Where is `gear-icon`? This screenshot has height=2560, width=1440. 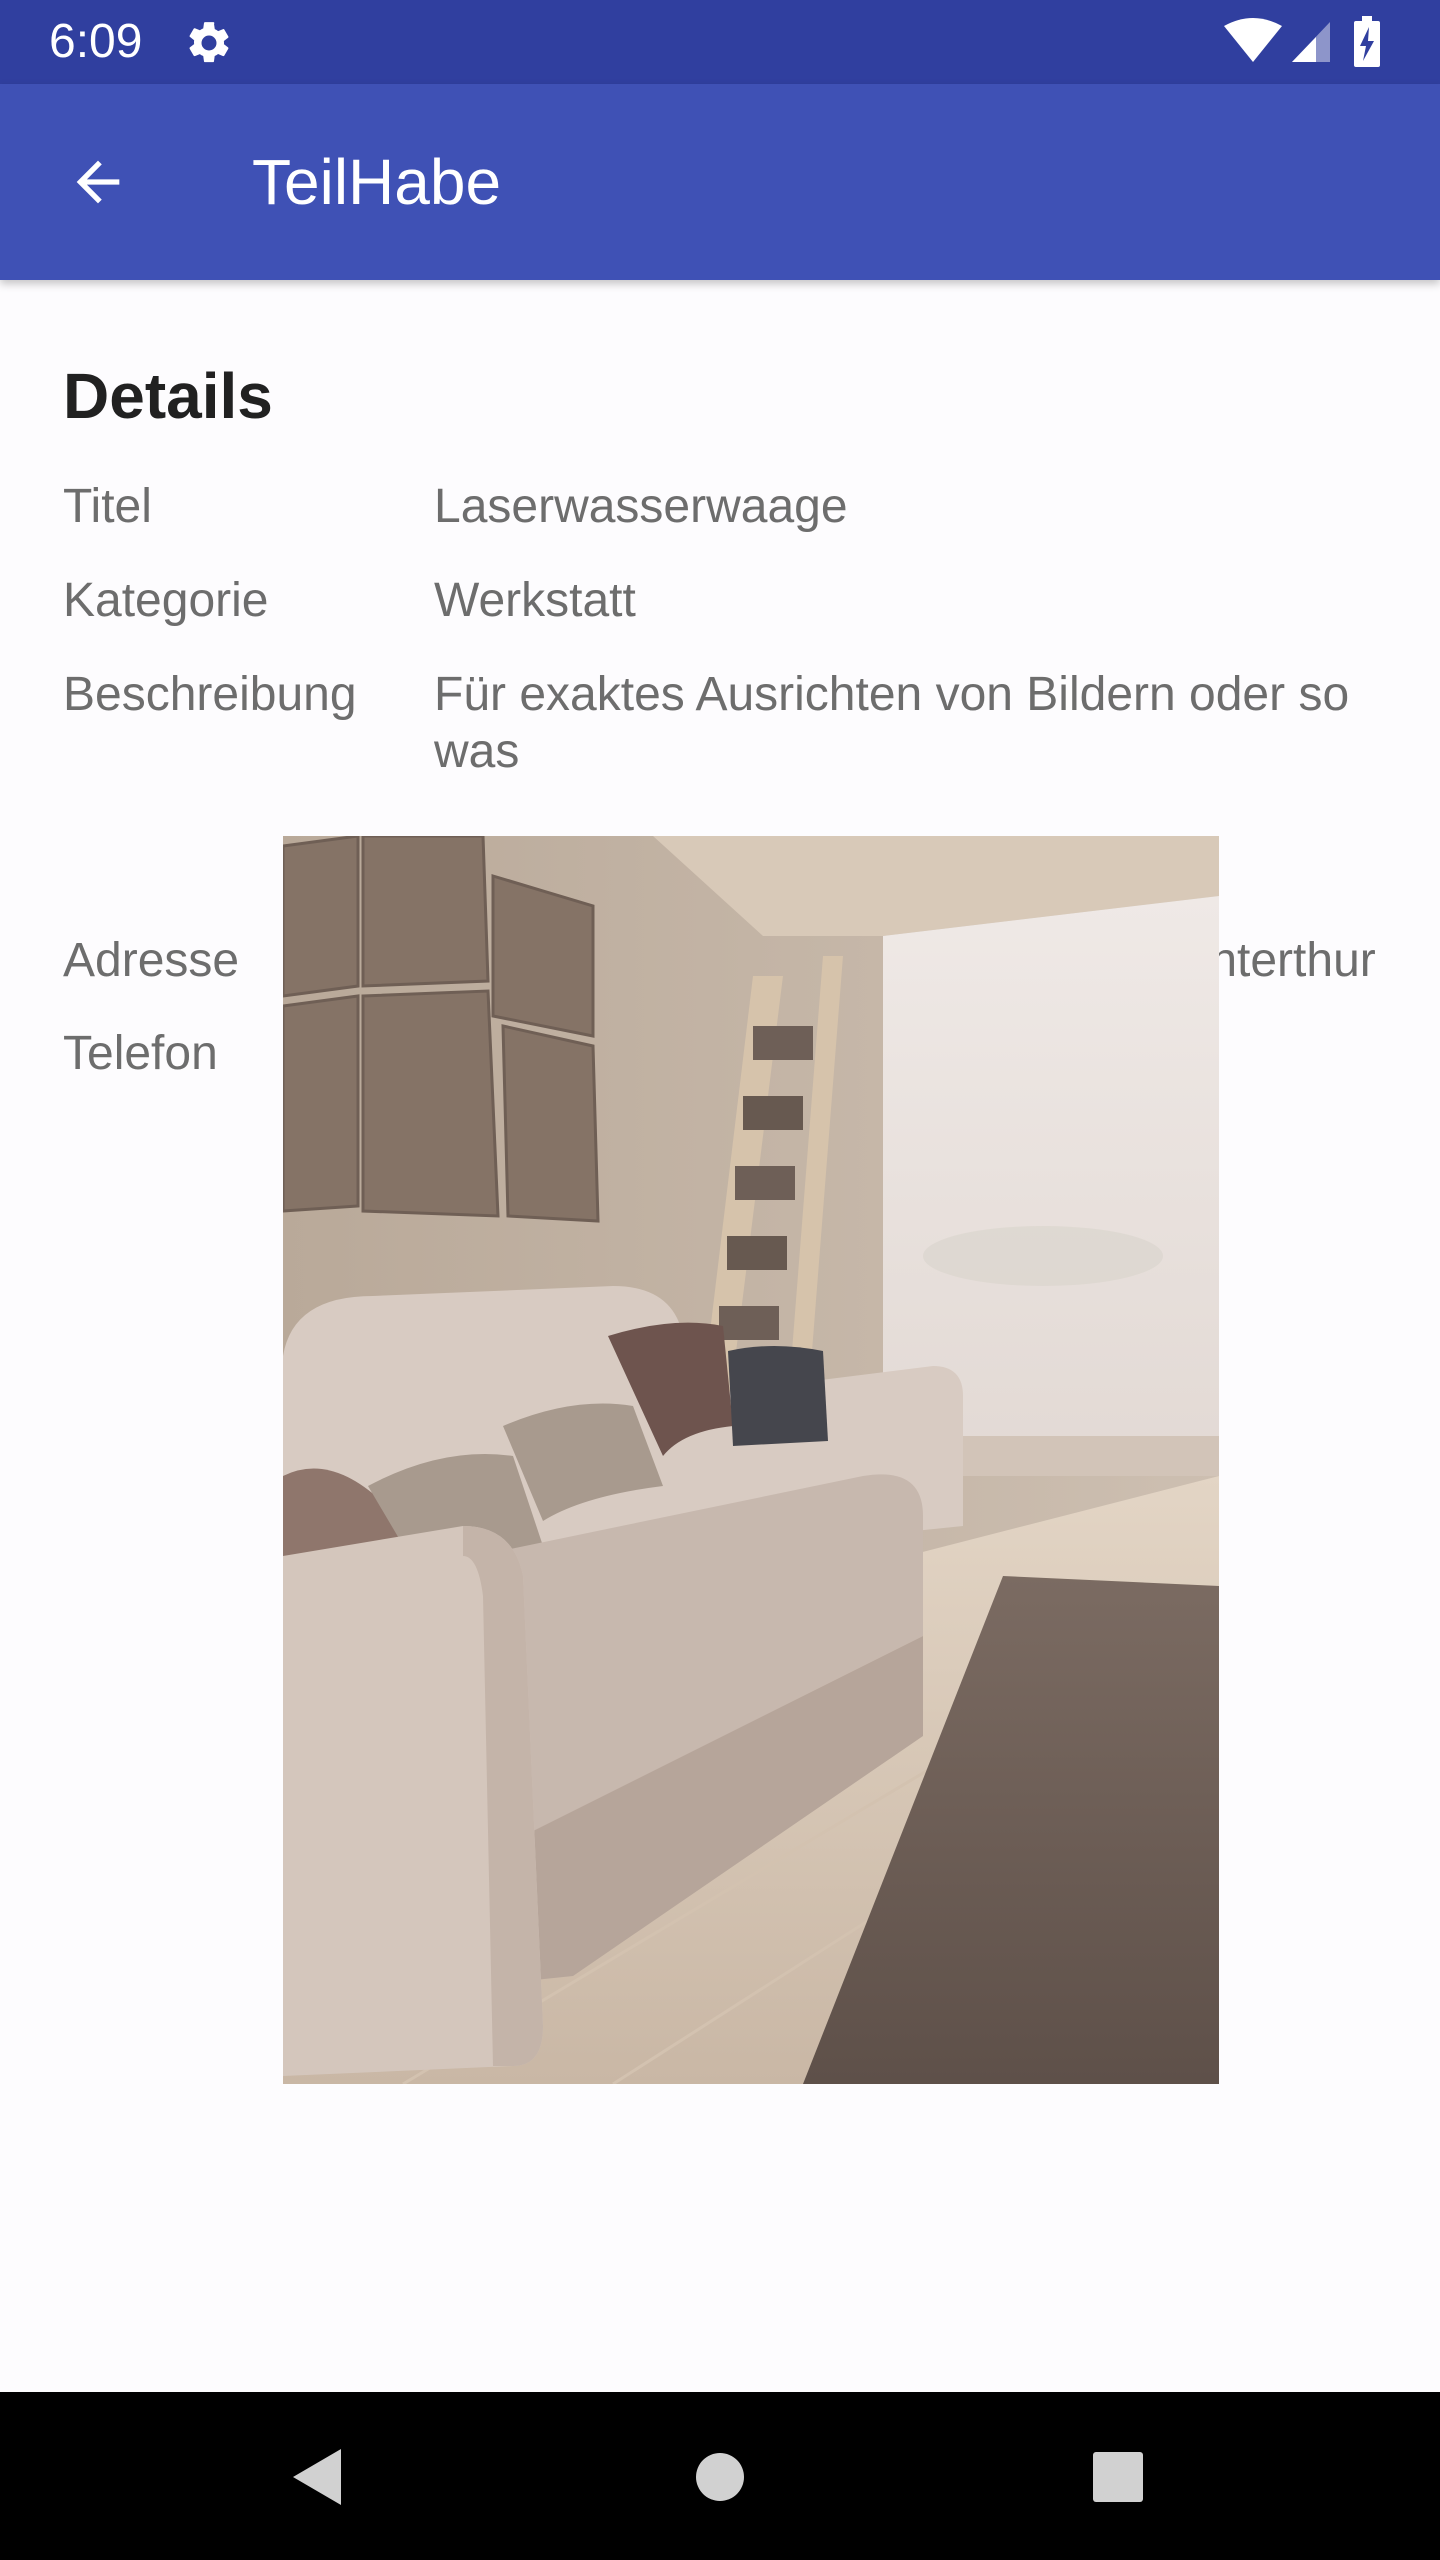 gear-icon is located at coordinates (209, 43).